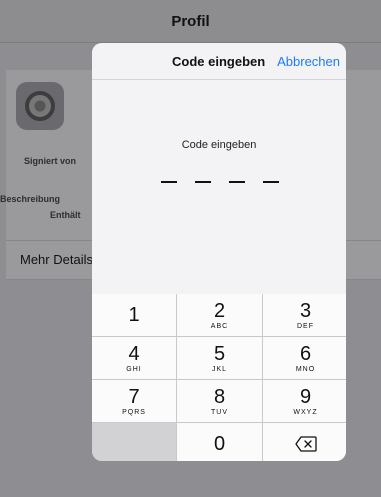 The height and width of the screenshot is (497, 381). I want to click on key-digit: 2, so click(219, 310).